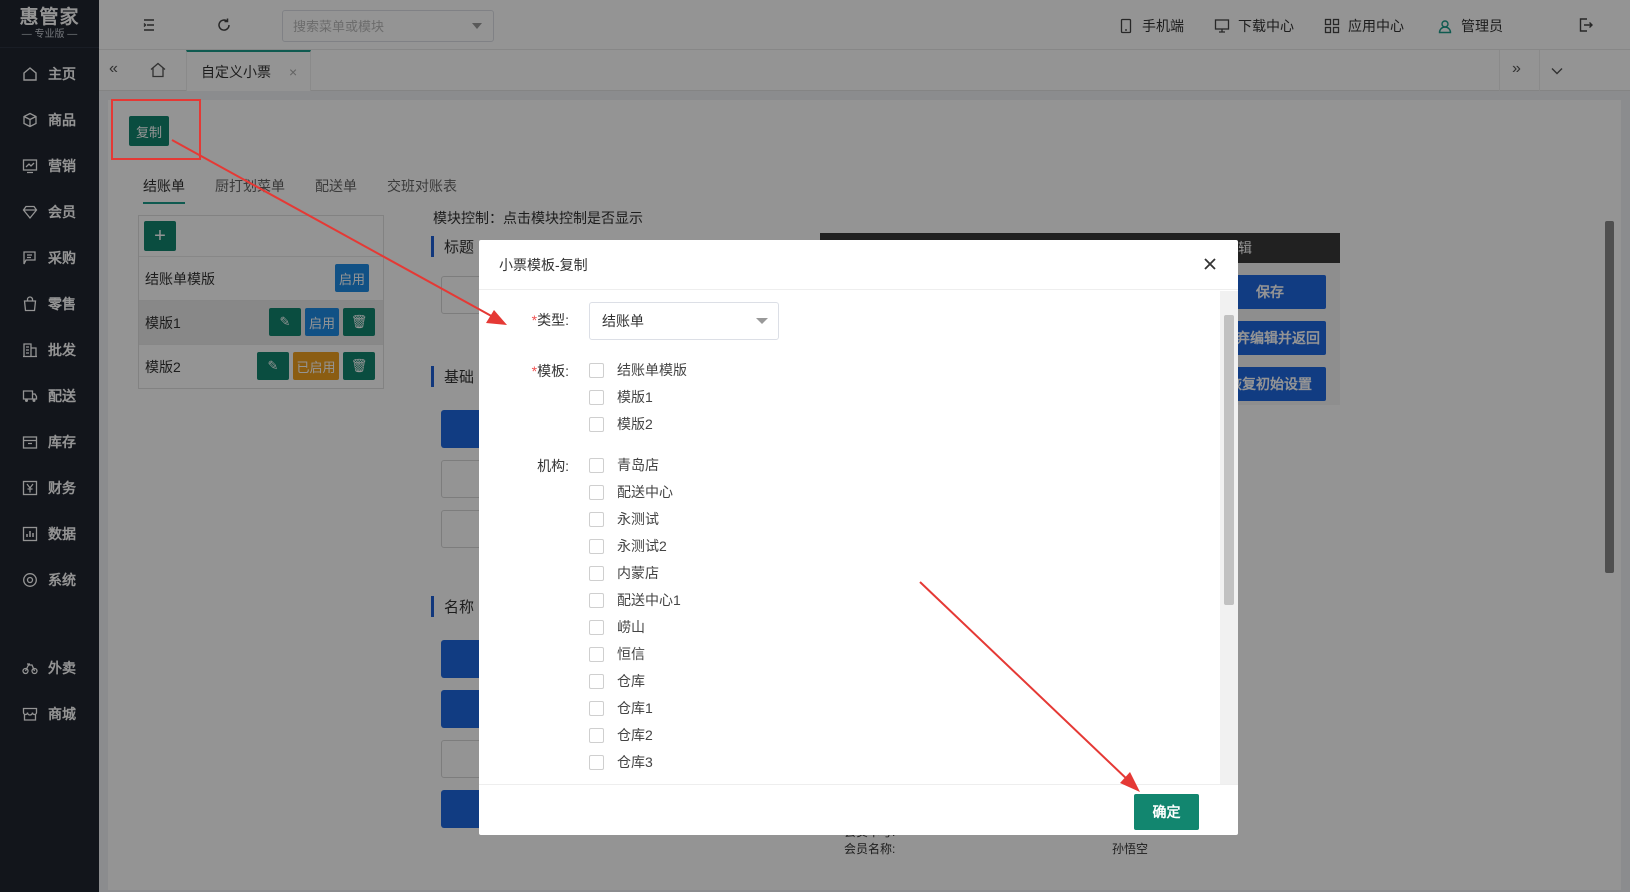  Describe the element at coordinates (621, 424) in the screenshot. I see `template-checkbox: 模版2` at that location.